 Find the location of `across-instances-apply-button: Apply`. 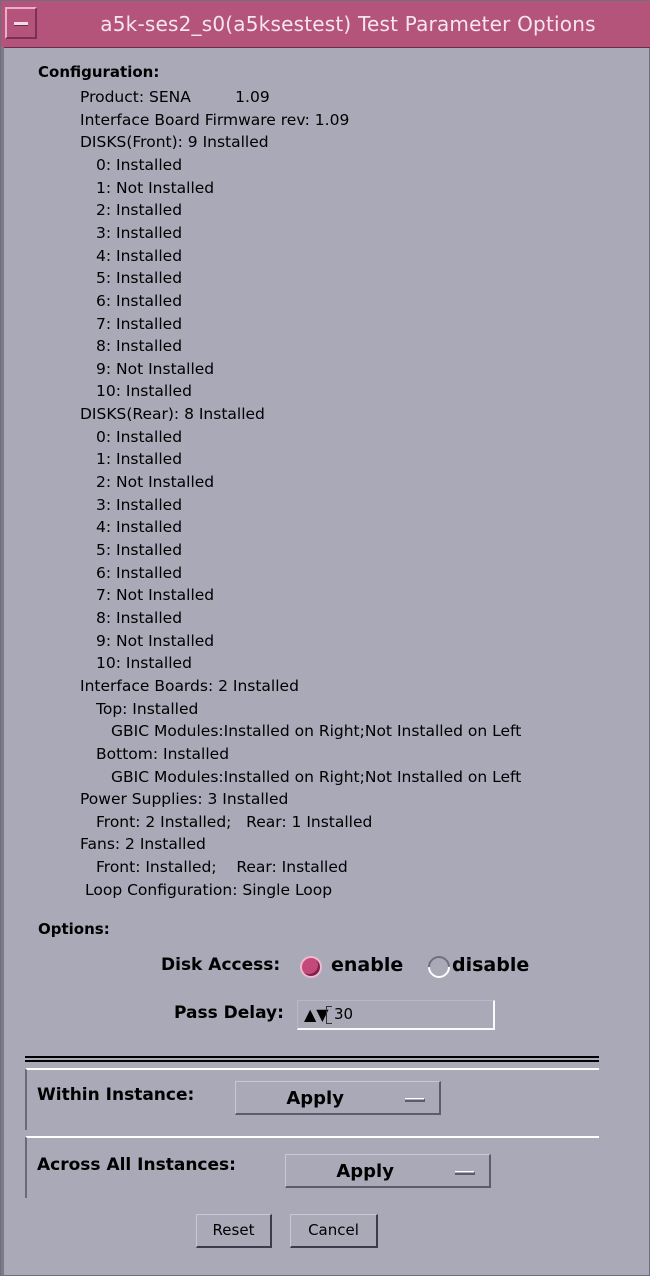

across-instances-apply-button: Apply is located at coordinates (388, 1171).